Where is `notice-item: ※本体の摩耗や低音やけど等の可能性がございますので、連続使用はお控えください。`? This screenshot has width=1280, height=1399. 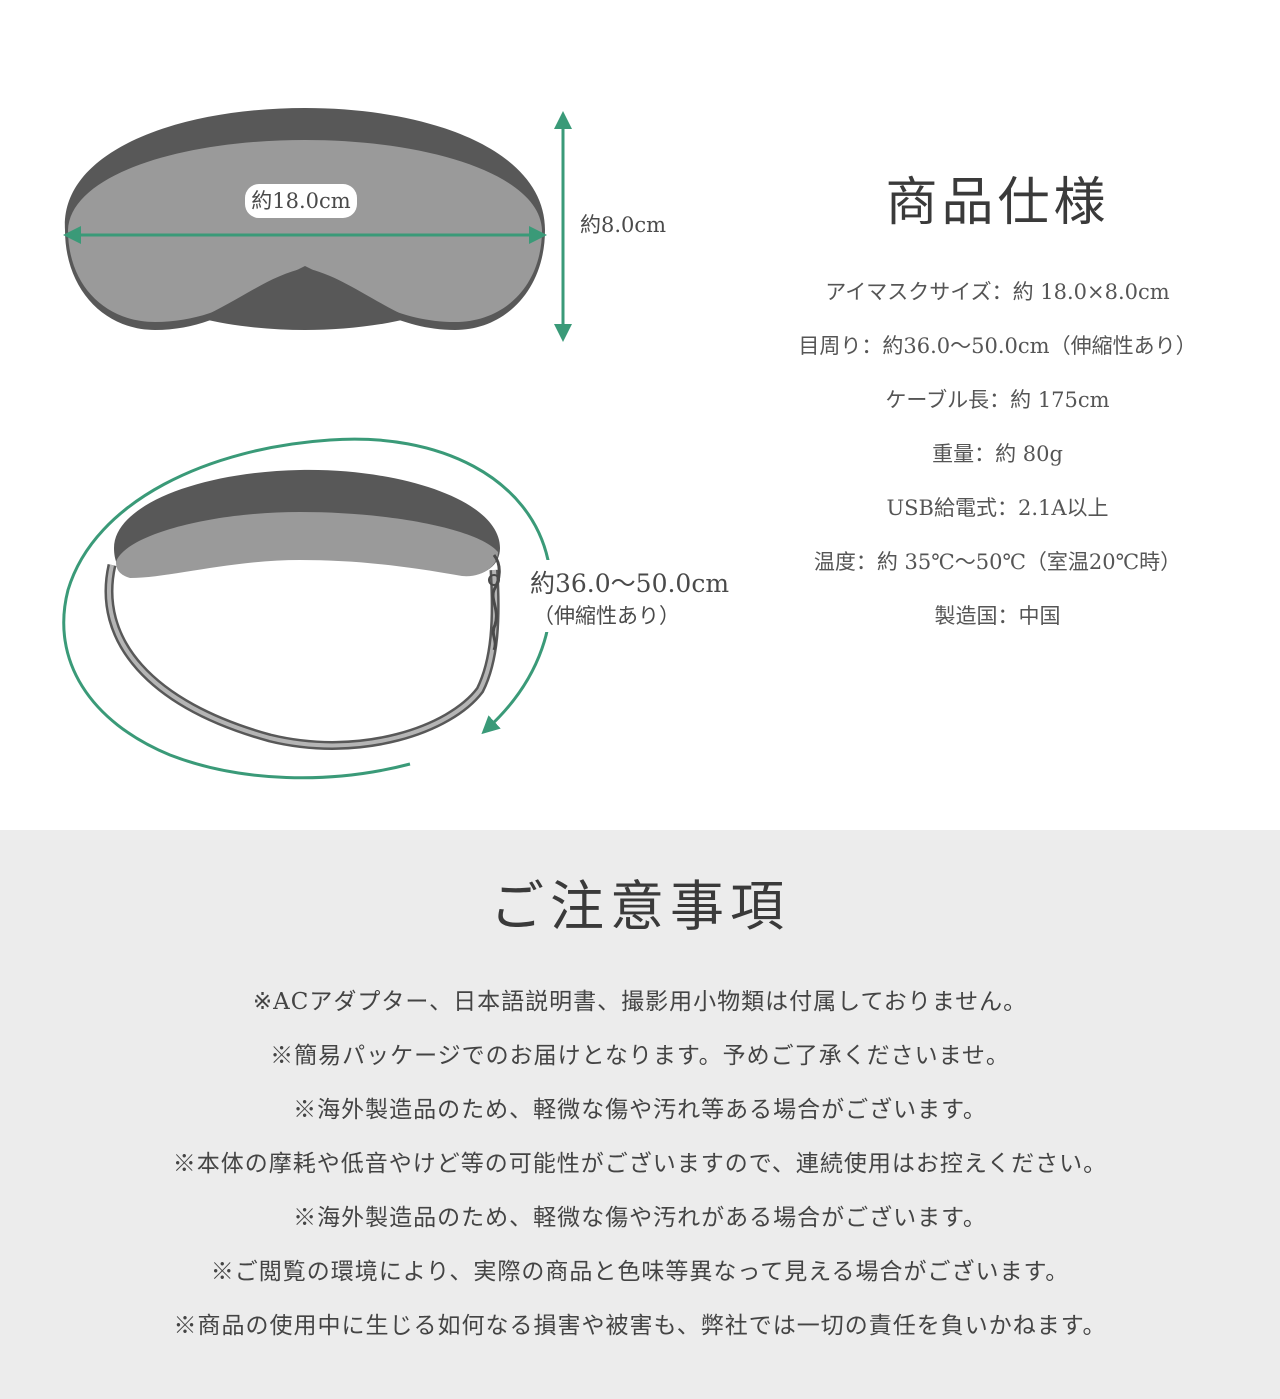
notice-item: ※本体の摩耗や低音やけど等の可能性がございますので、連続使用はお控えください。 is located at coordinates (640, 1164).